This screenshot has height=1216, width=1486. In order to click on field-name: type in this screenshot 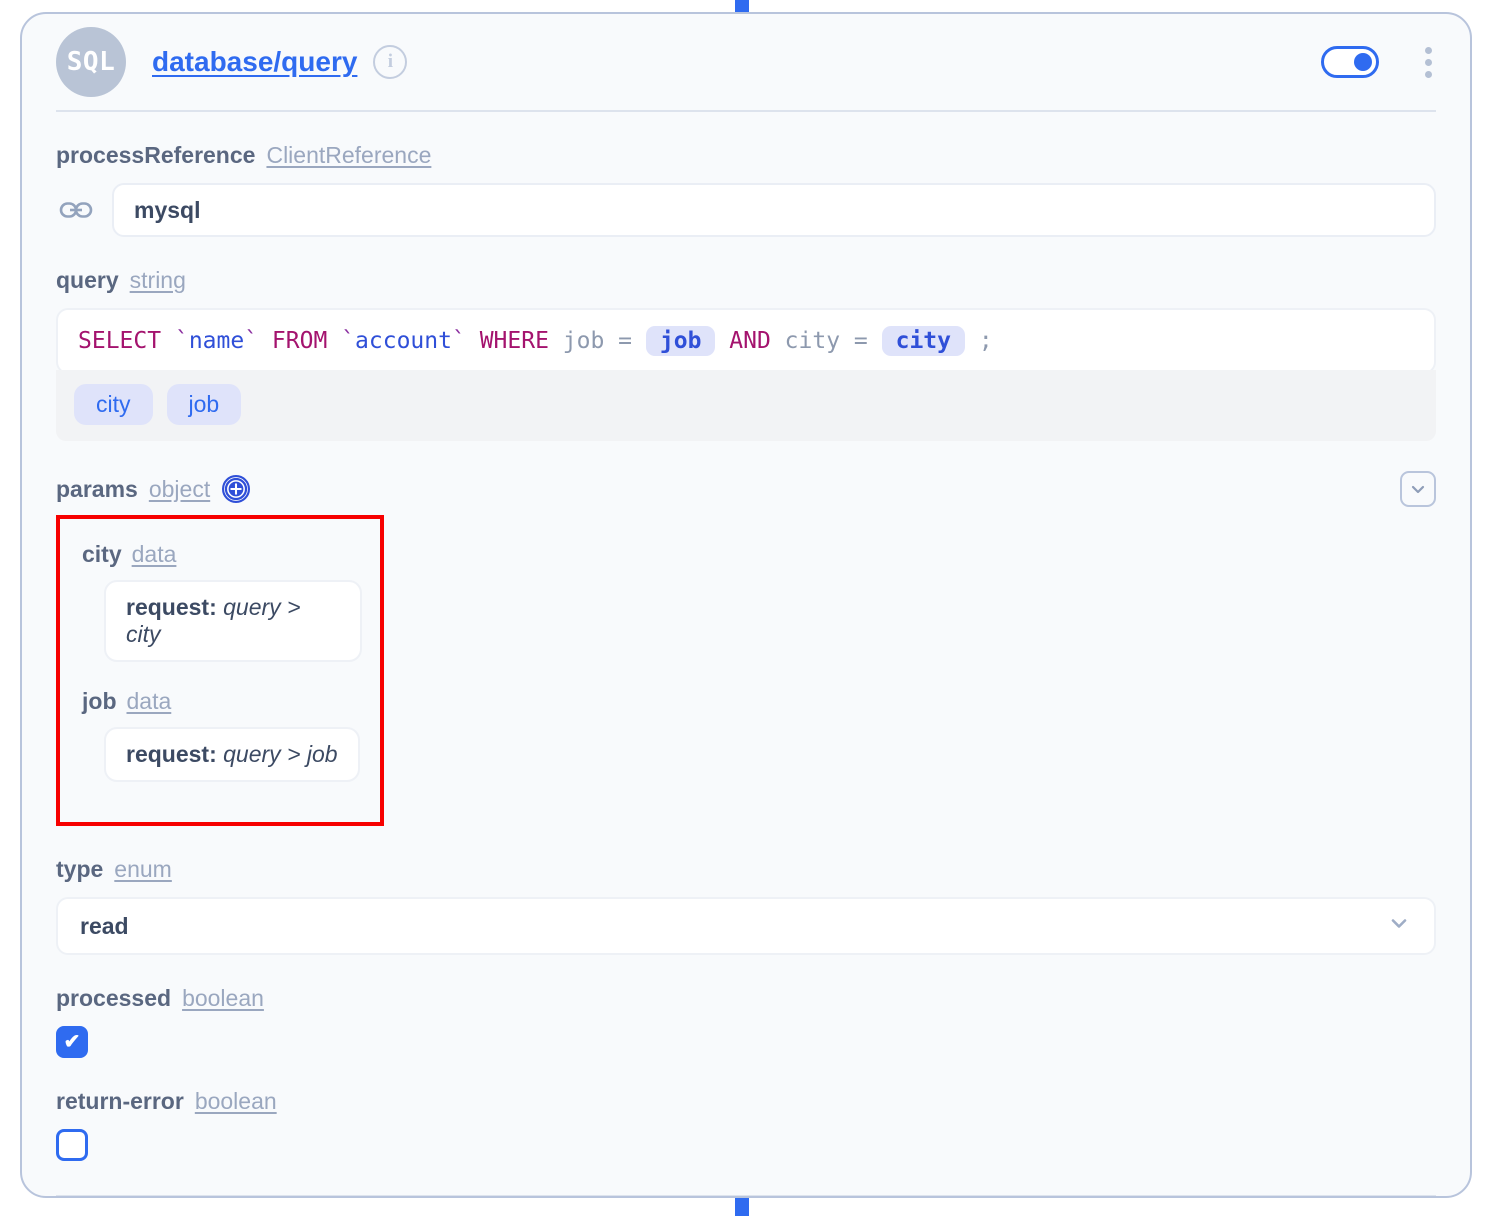, I will do `click(80, 869)`.